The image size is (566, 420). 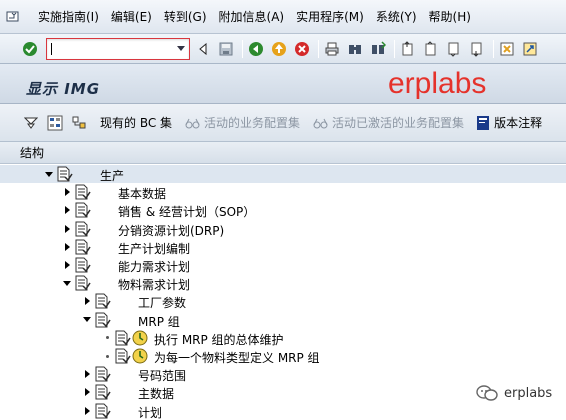 What do you see at coordinates (156, 393) in the screenshot?
I see `tree-node-label: 主数据` at bounding box center [156, 393].